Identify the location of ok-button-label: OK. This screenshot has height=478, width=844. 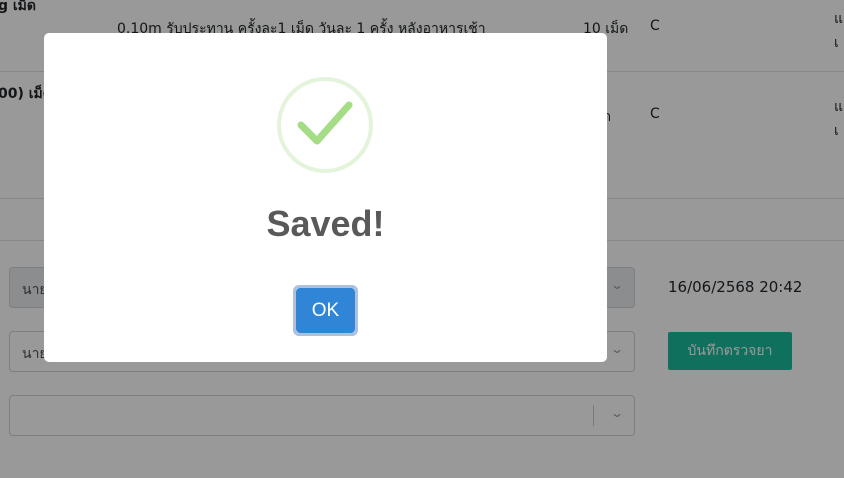
(325, 310).